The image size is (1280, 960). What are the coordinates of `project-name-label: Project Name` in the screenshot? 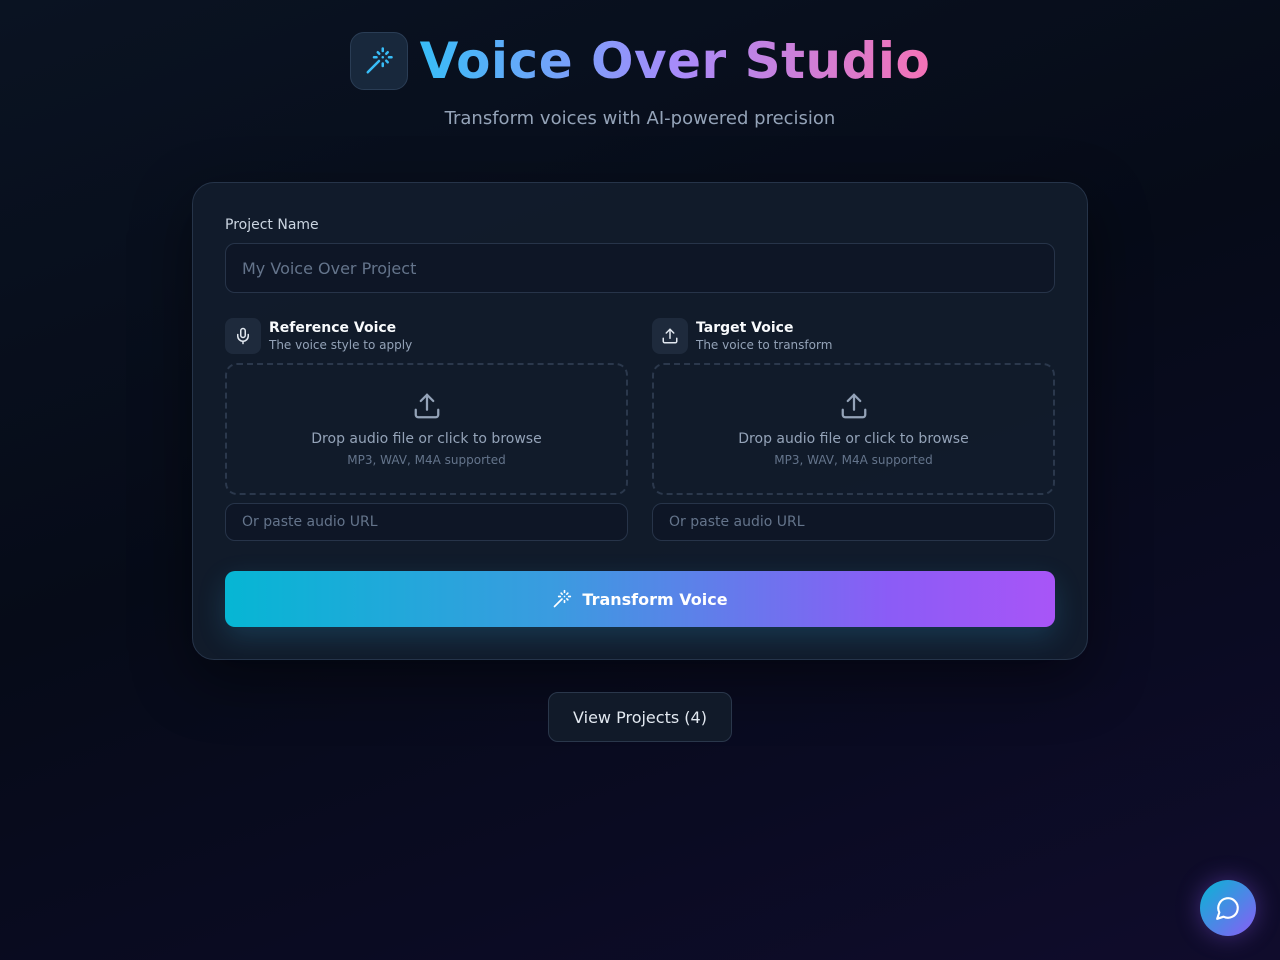 It's located at (272, 225).